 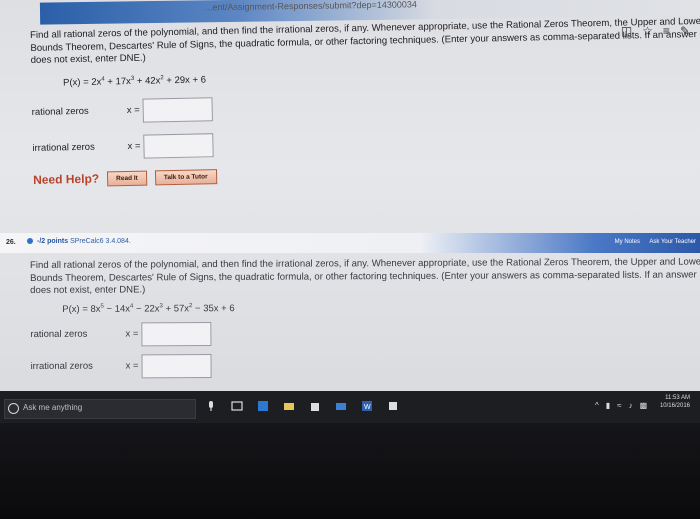 What do you see at coordinates (52, 407) in the screenshot?
I see `search-placeholder: Ask me anything` at bounding box center [52, 407].